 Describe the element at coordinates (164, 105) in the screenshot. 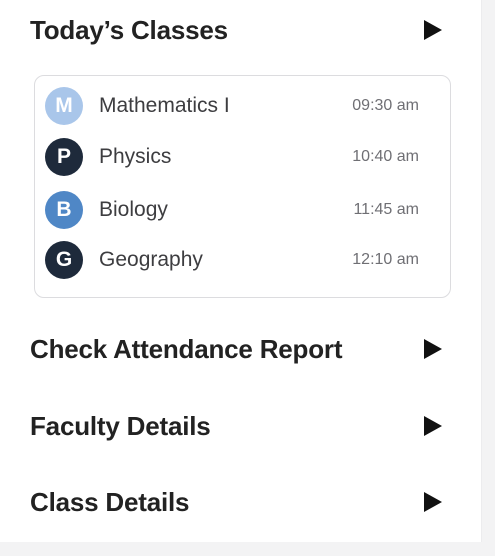

I see `class-name: Mathematics I` at that location.